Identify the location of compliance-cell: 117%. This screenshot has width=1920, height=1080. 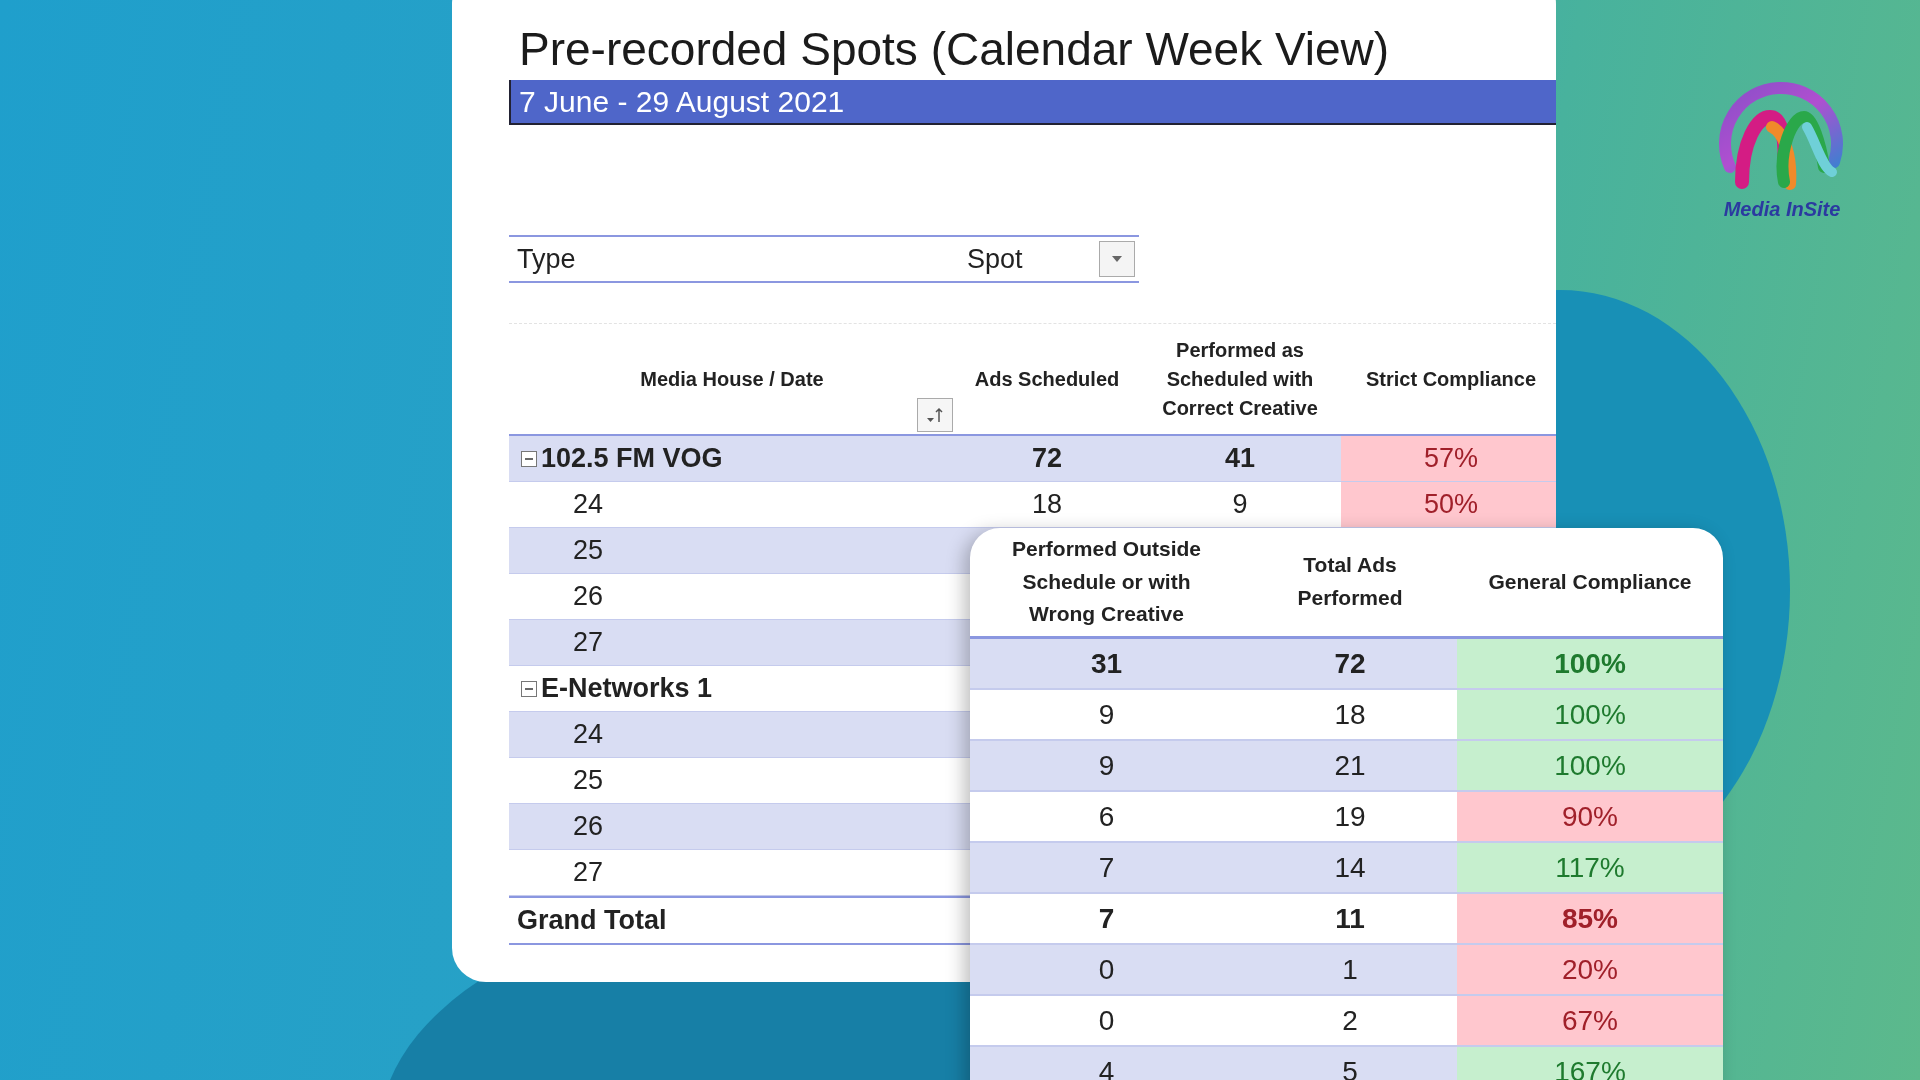
(1590, 867).